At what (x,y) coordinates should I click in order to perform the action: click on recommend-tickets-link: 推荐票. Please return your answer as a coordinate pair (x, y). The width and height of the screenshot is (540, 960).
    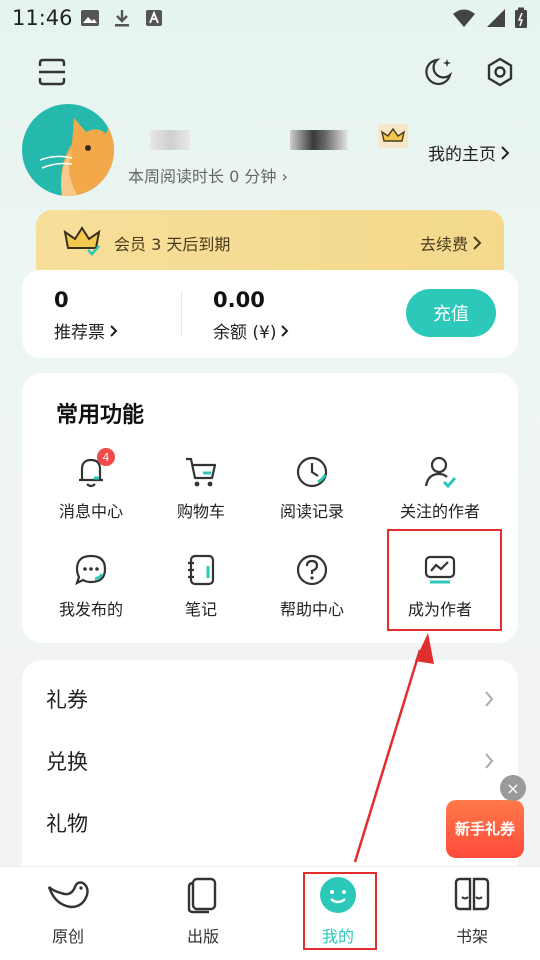
    Looking at the image, I should click on (86, 330).